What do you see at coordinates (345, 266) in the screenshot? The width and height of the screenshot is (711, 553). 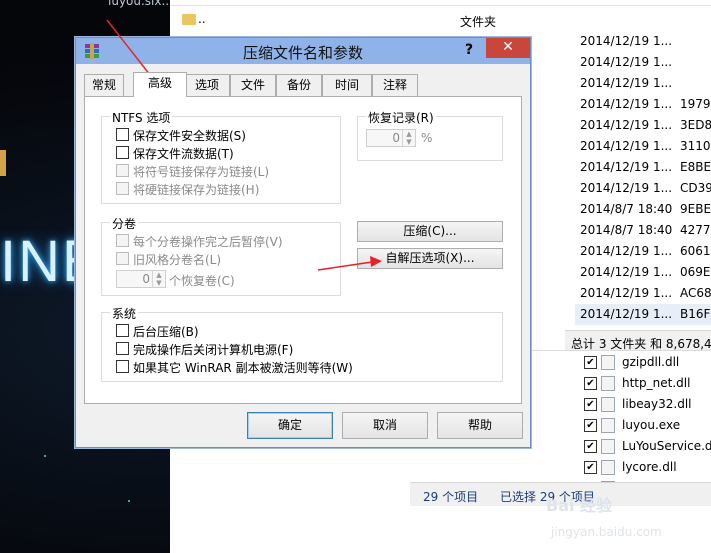 I see `arrow-to-sfx-button` at bounding box center [345, 266].